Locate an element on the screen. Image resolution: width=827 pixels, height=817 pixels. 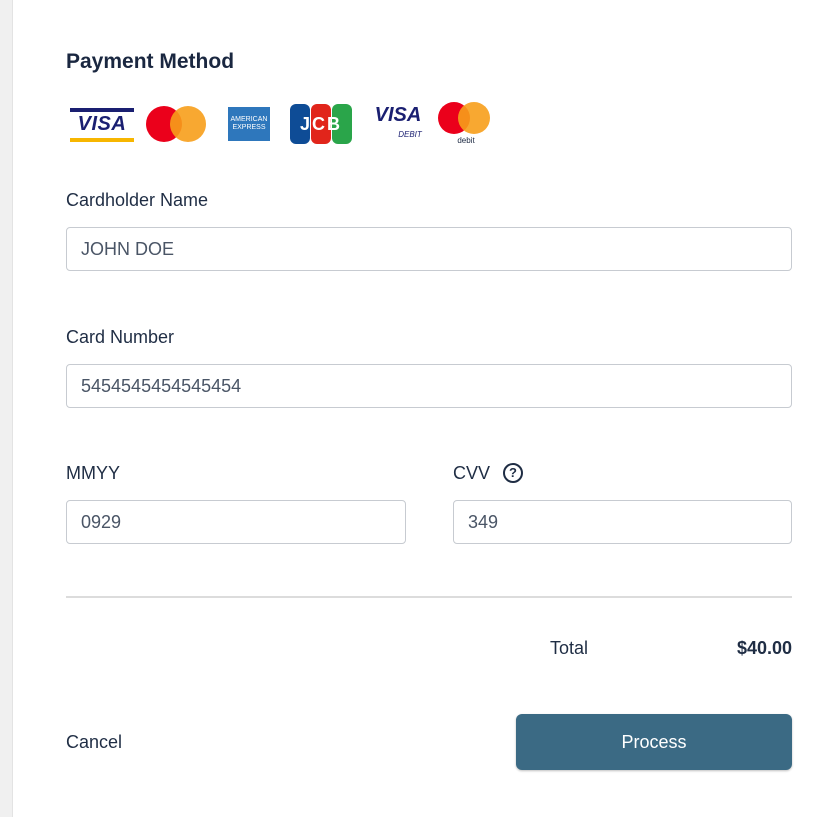
jcb-logo-text: JCB is located at coordinates (320, 124).